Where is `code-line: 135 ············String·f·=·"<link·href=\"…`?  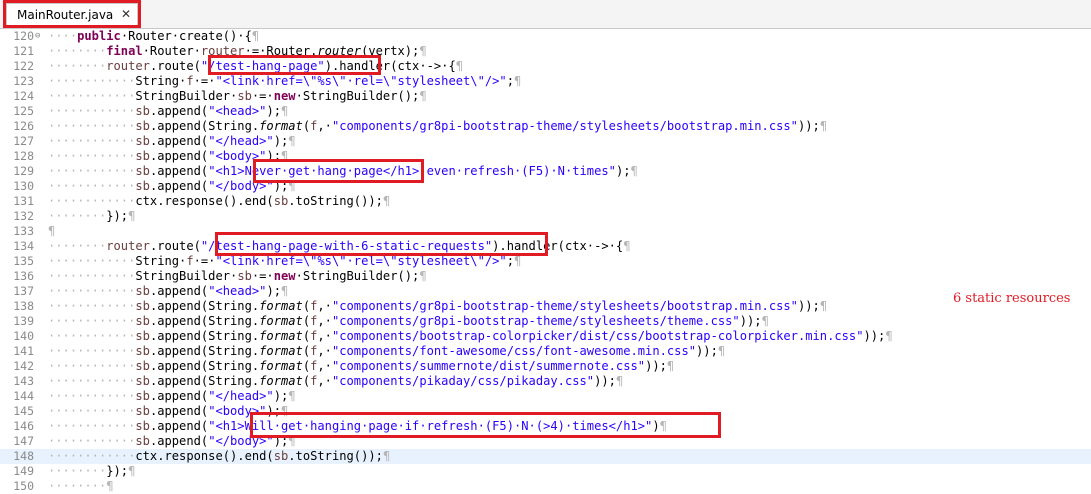
code-line: 135 ············String·f·=·"<link·href=\"… is located at coordinates (545, 261).